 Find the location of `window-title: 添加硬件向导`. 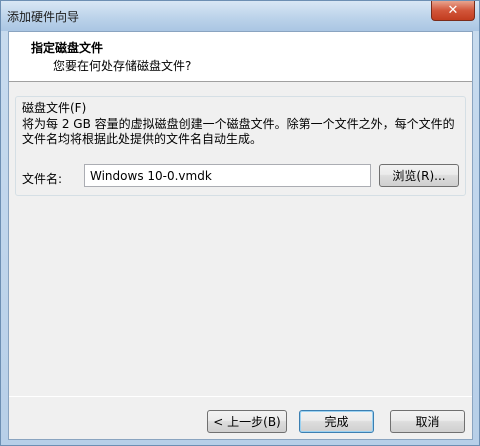

window-title: 添加硬件向导 is located at coordinates (43, 17).